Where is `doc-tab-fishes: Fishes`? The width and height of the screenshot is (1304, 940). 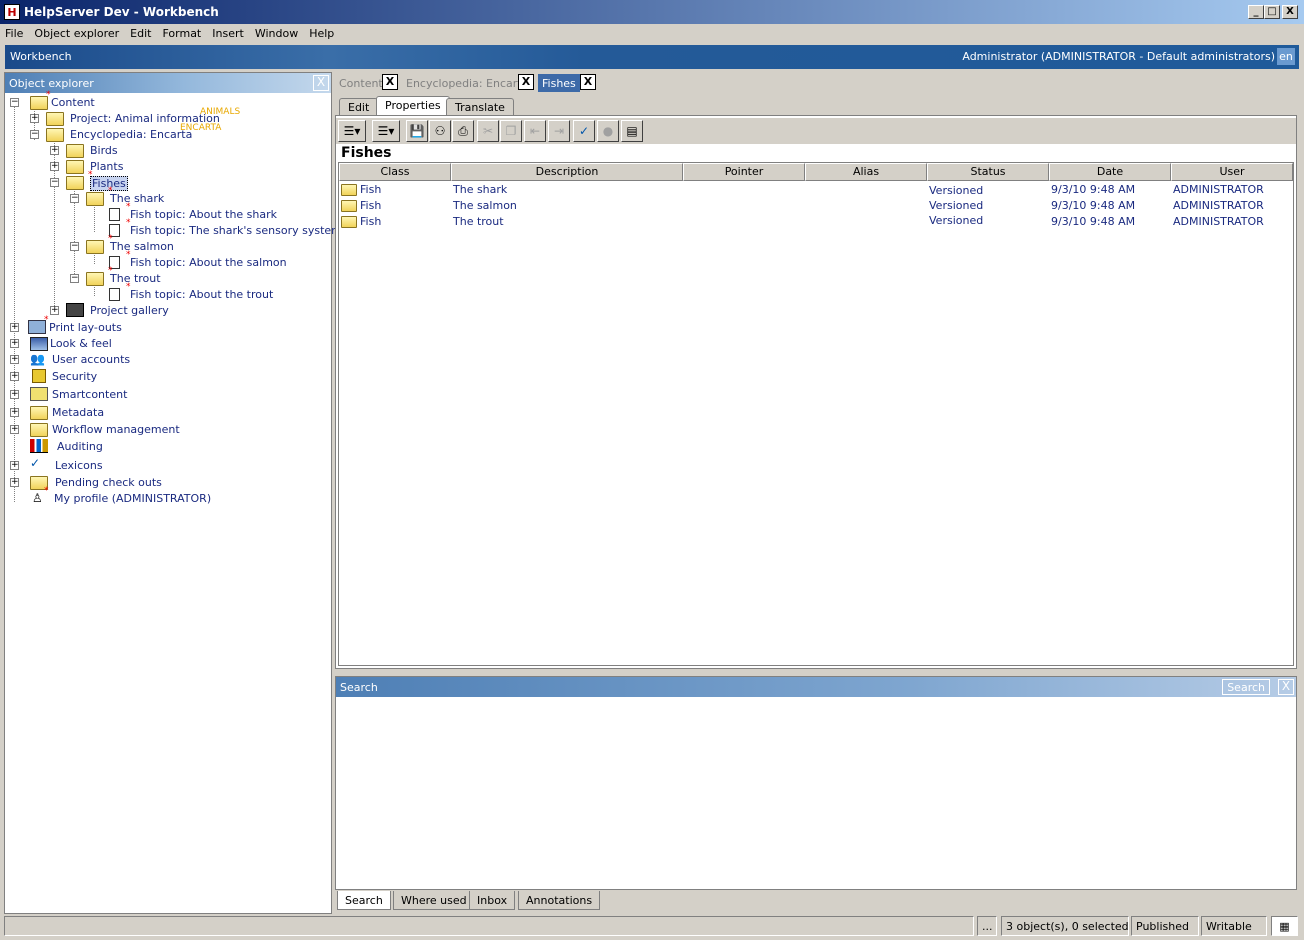
doc-tab-fishes: Fishes is located at coordinates (559, 83).